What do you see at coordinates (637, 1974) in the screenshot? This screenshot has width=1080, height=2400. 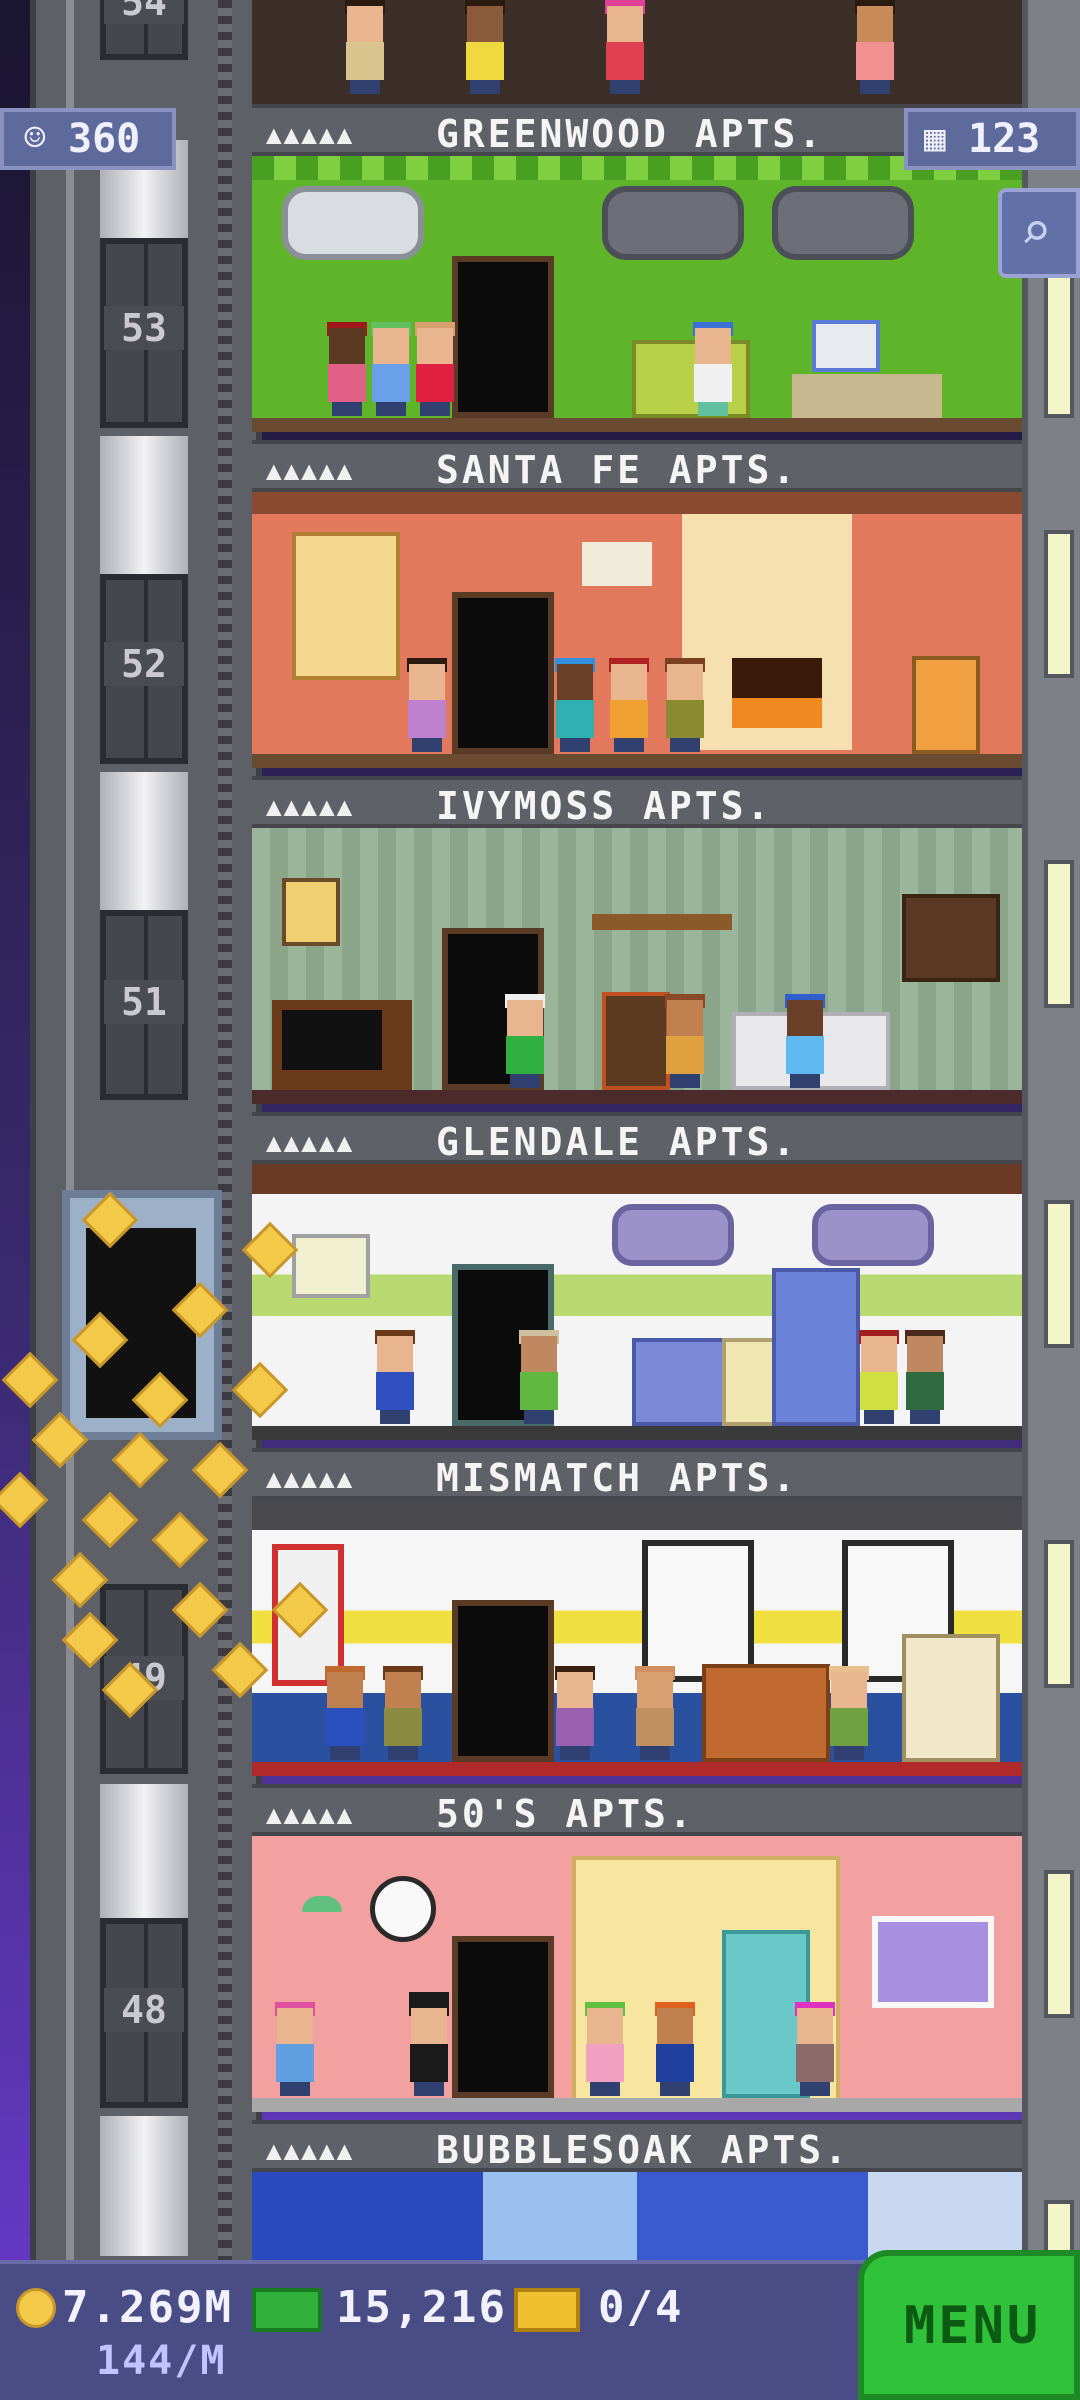 I see `room-50s` at bounding box center [637, 1974].